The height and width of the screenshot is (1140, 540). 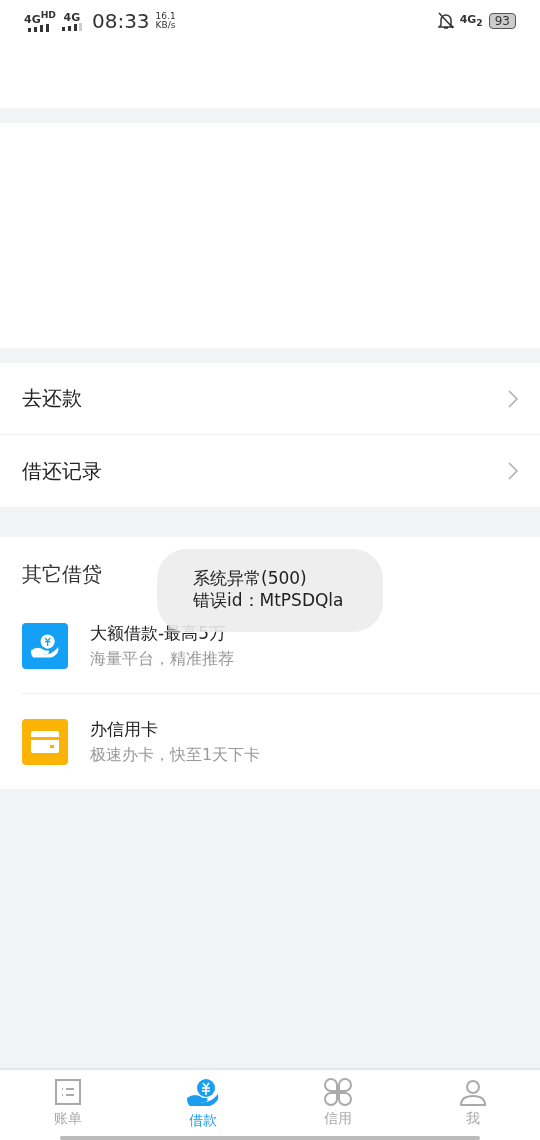 What do you see at coordinates (337, 1092) in the screenshot?
I see `clover-icon` at bounding box center [337, 1092].